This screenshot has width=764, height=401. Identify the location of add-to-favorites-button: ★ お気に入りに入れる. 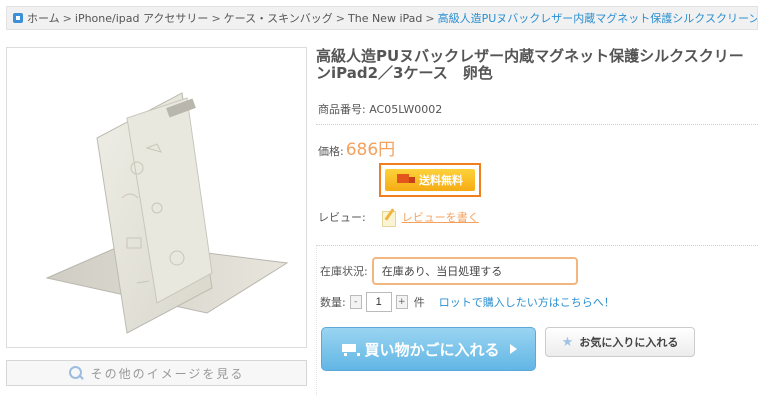
(620, 342).